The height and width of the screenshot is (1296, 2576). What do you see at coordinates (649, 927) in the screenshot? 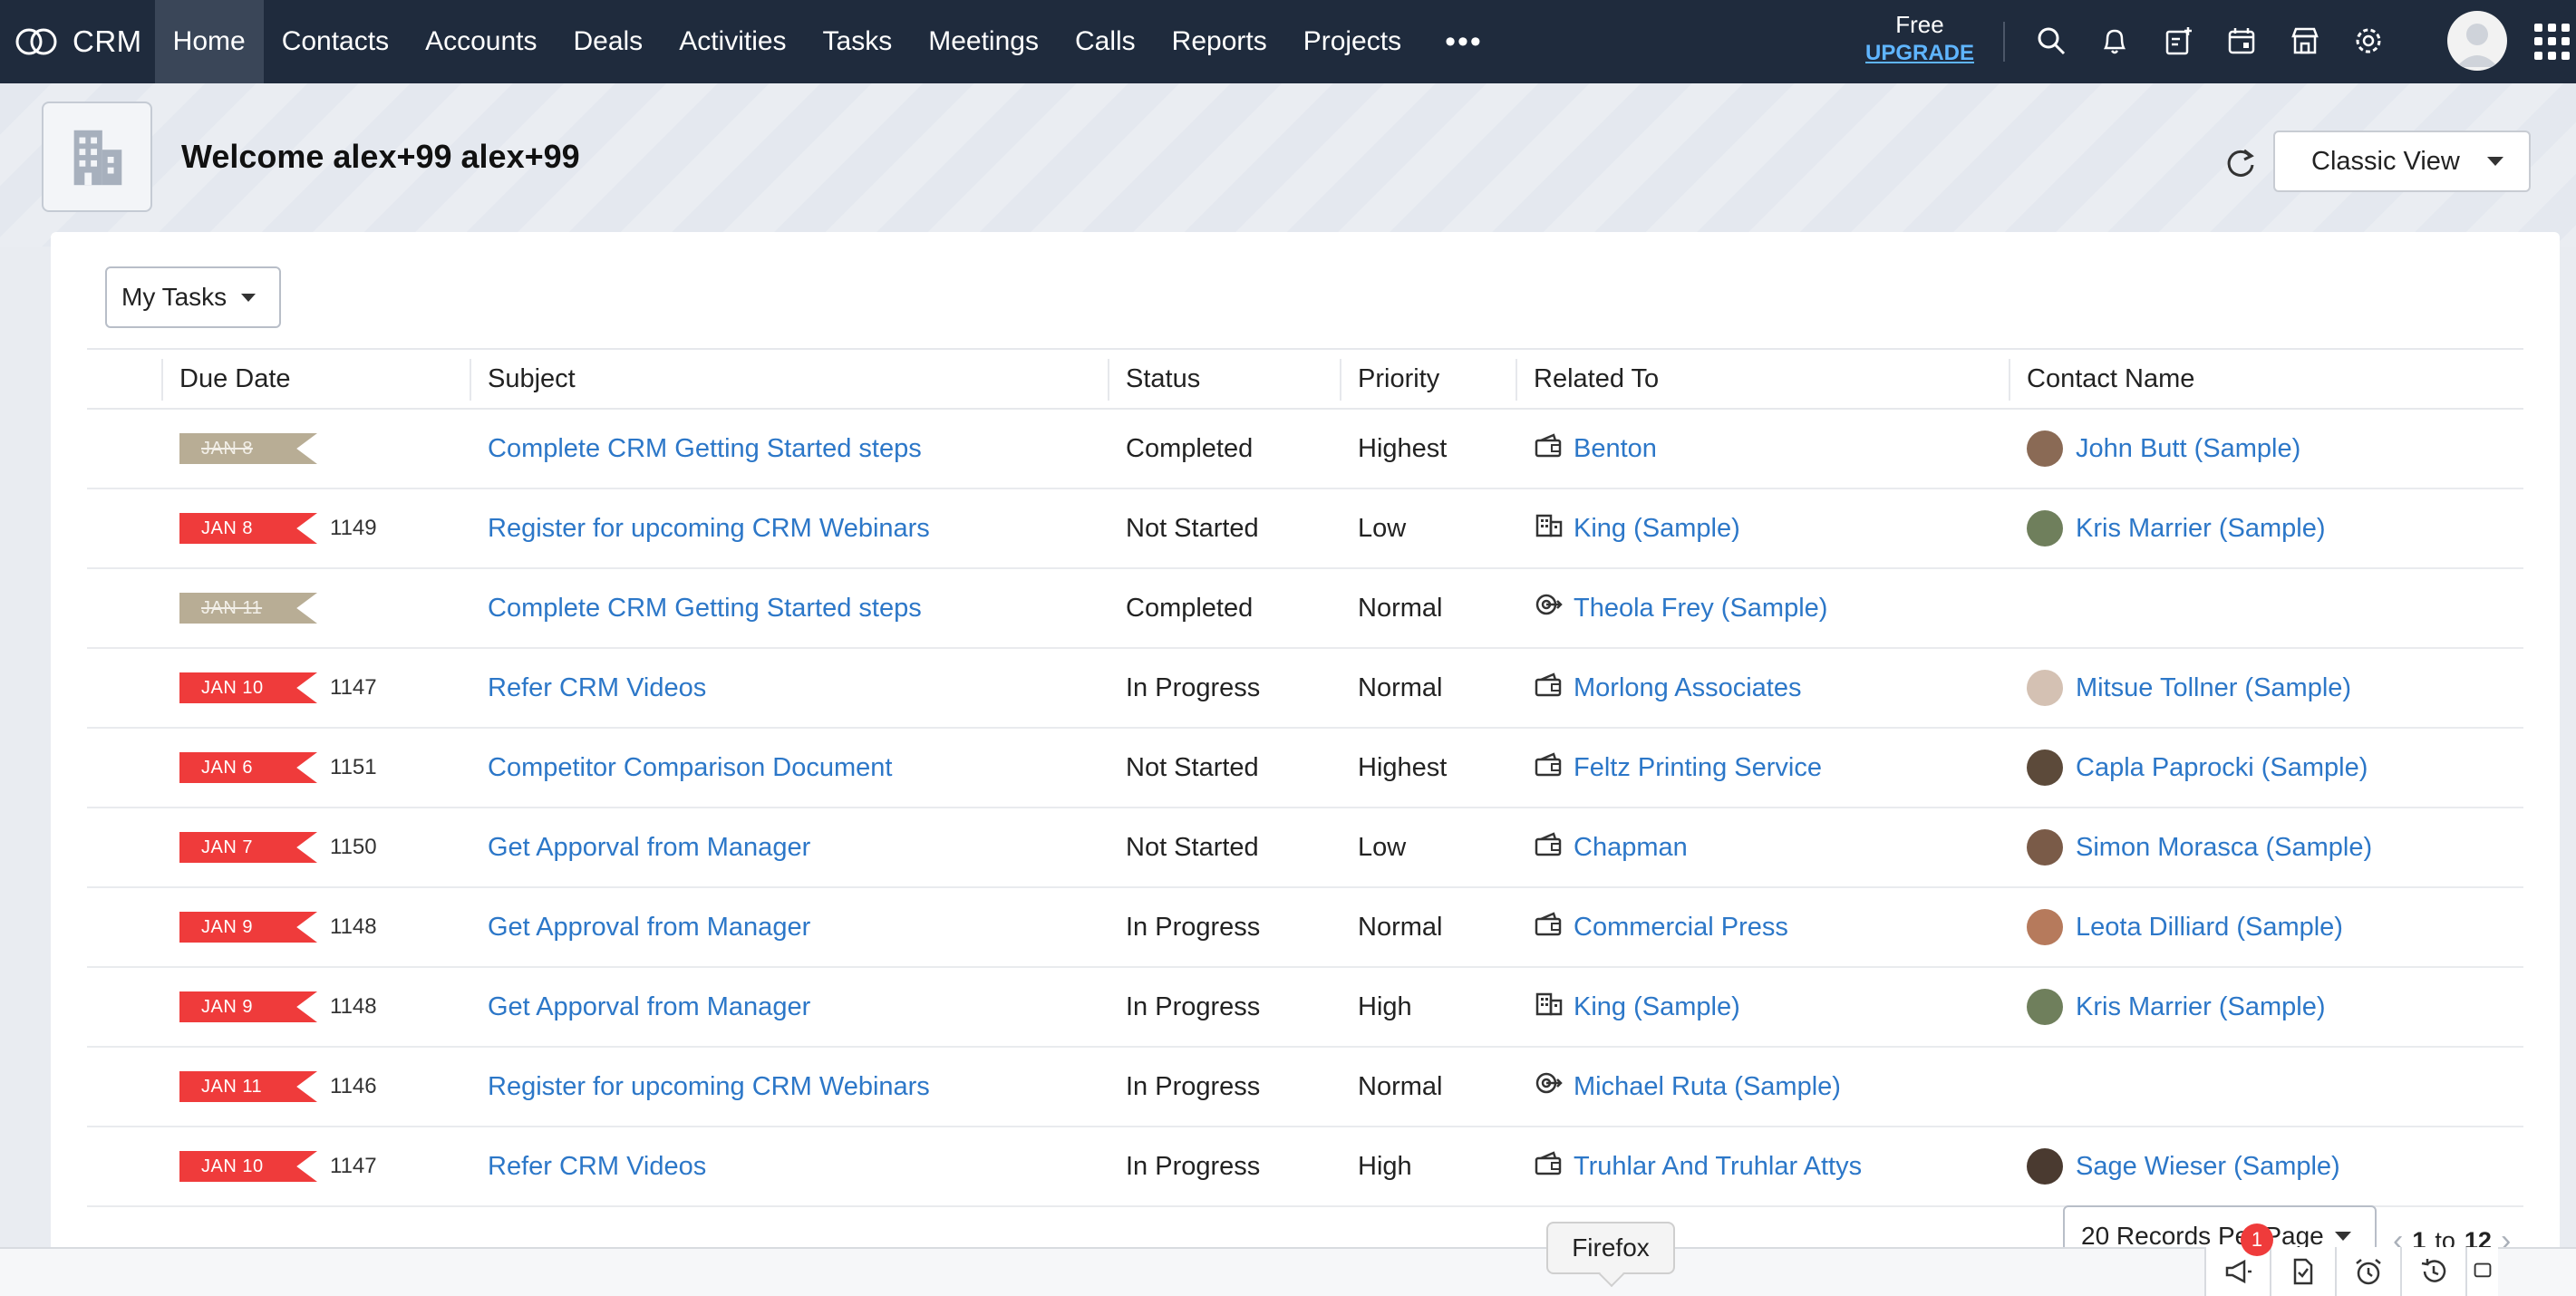
I see `task-subject-link: Get Approval from Manager` at bounding box center [649, 927].